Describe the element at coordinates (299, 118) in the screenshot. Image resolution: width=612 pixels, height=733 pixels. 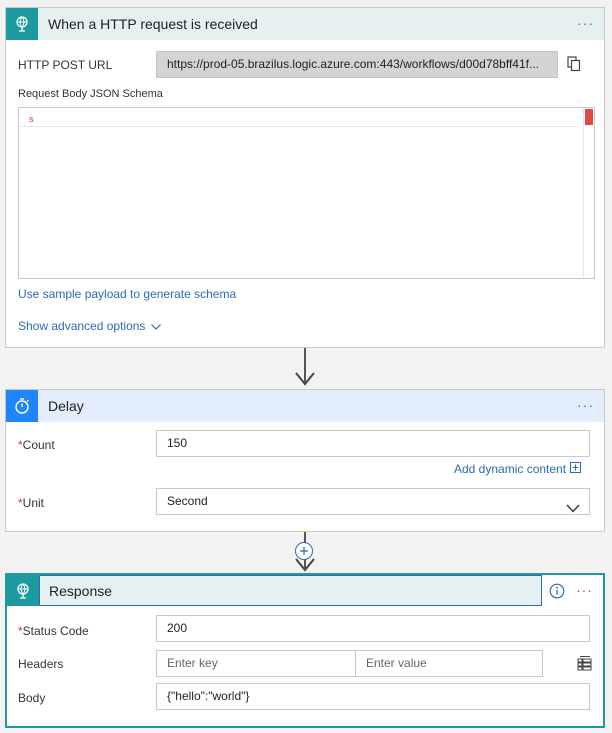
I see `editor-current-line` at that location.